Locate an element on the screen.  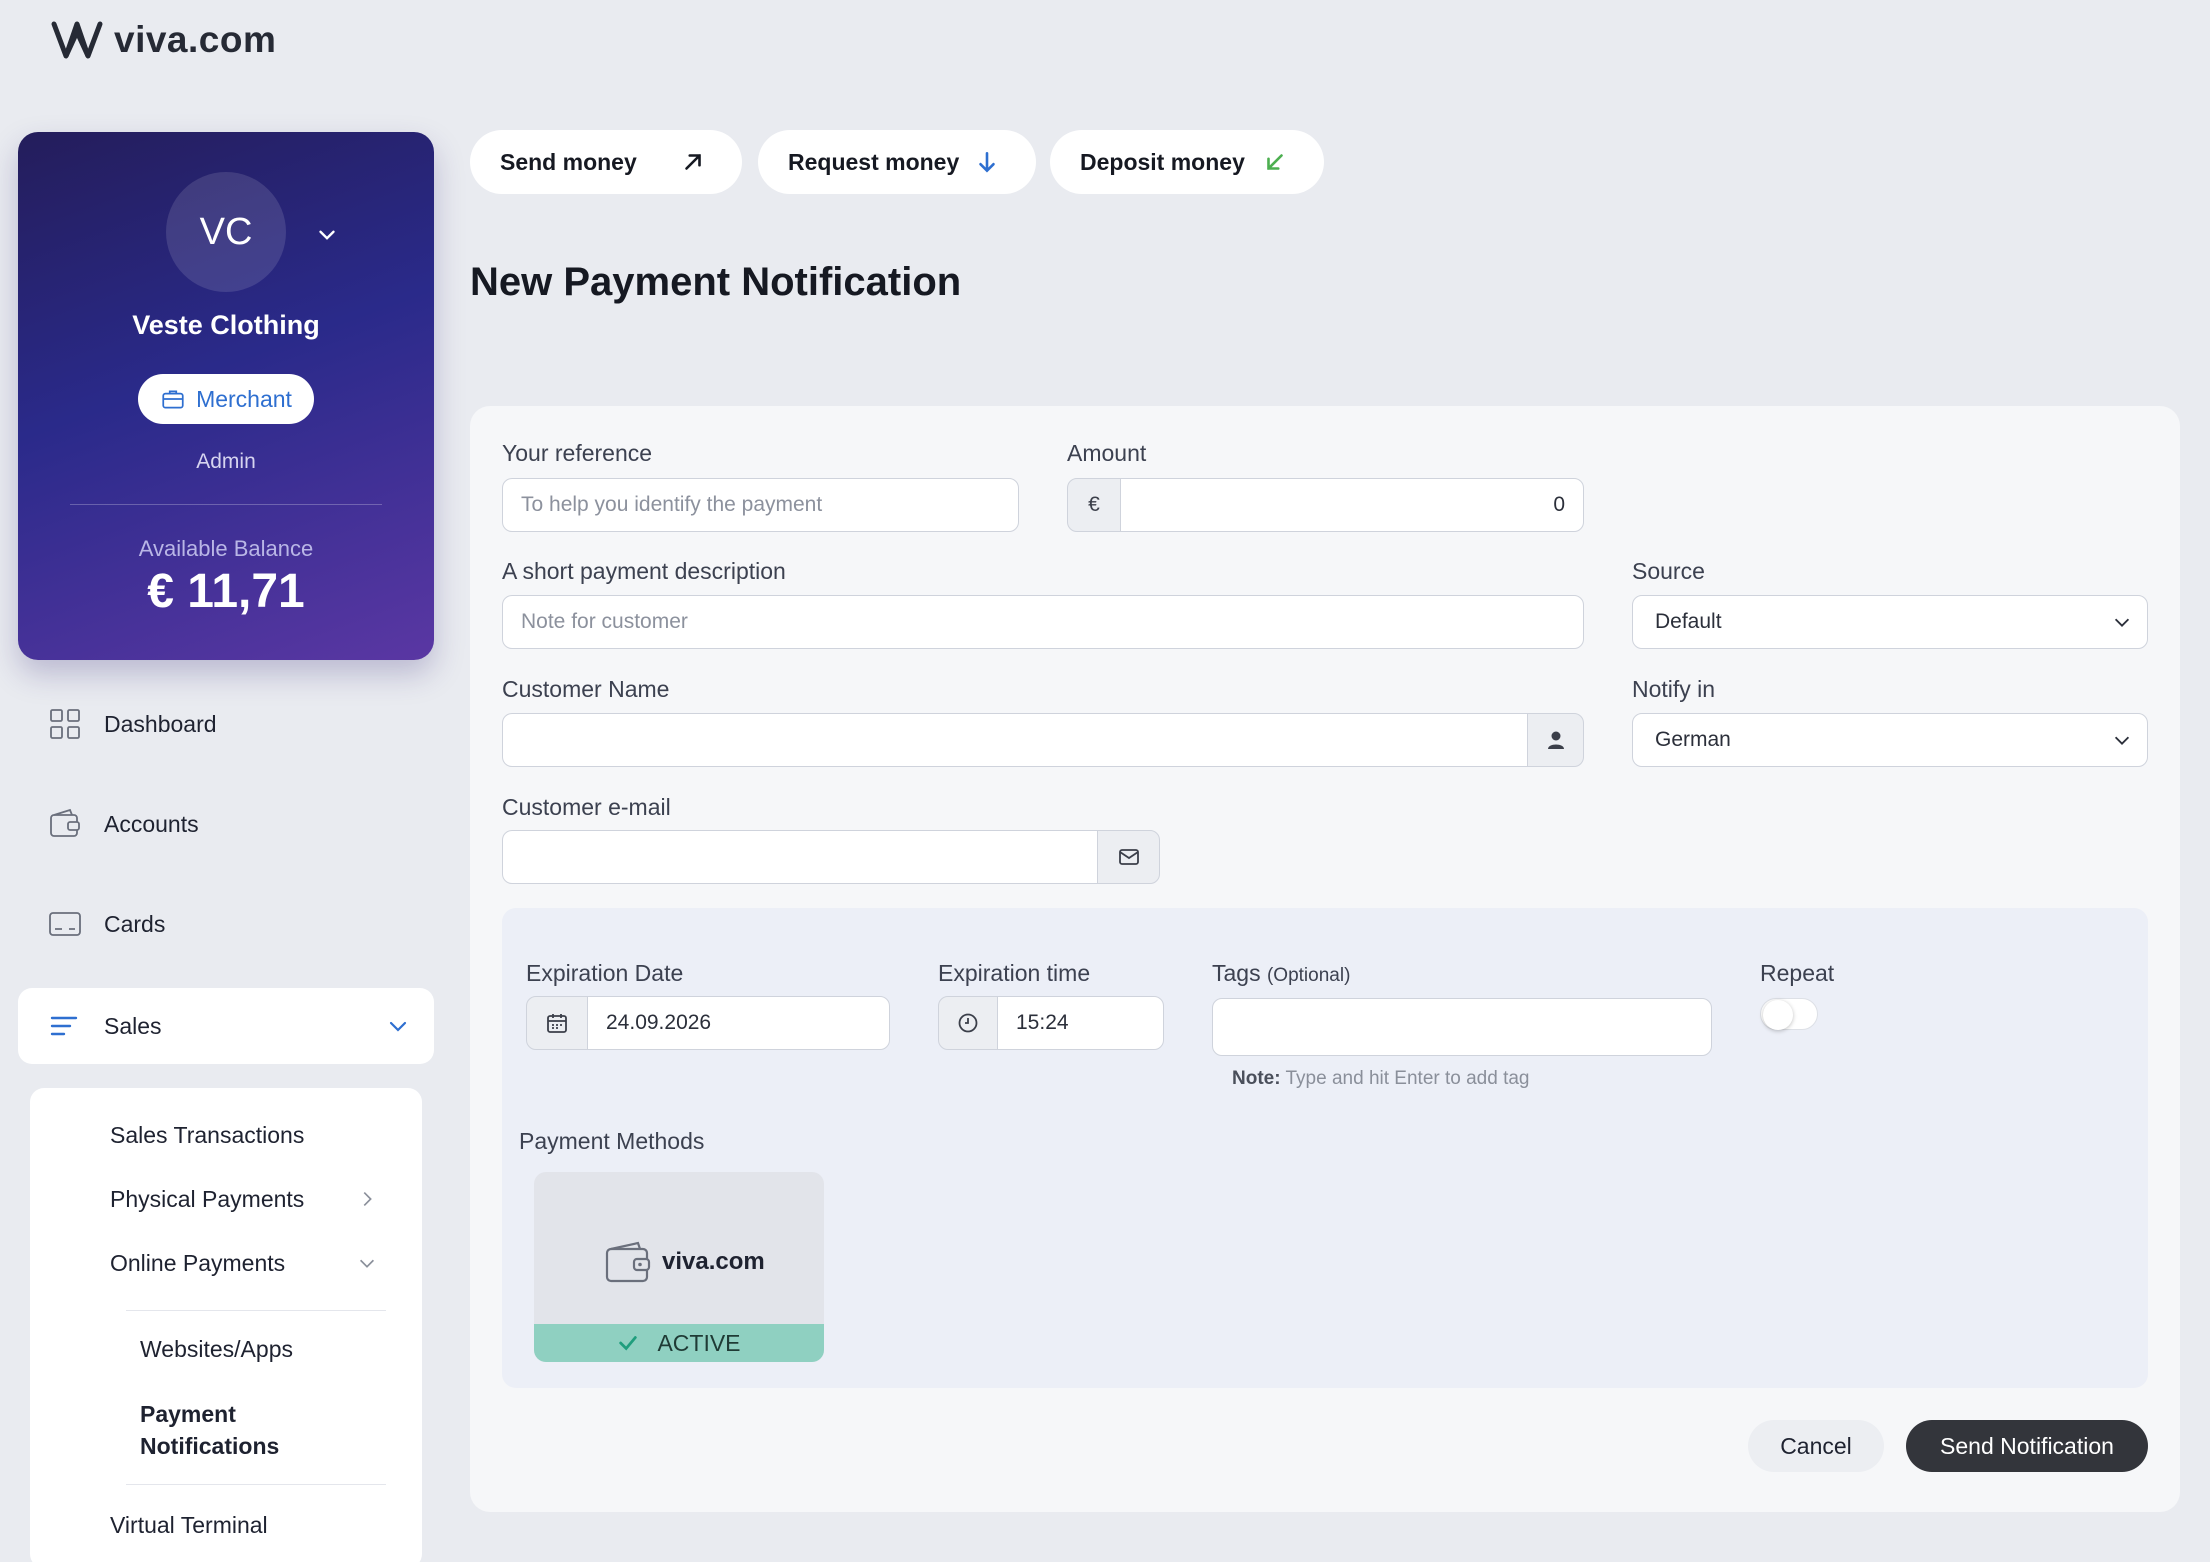
notify-label: Notify in is located at coordinates (1674, 689).